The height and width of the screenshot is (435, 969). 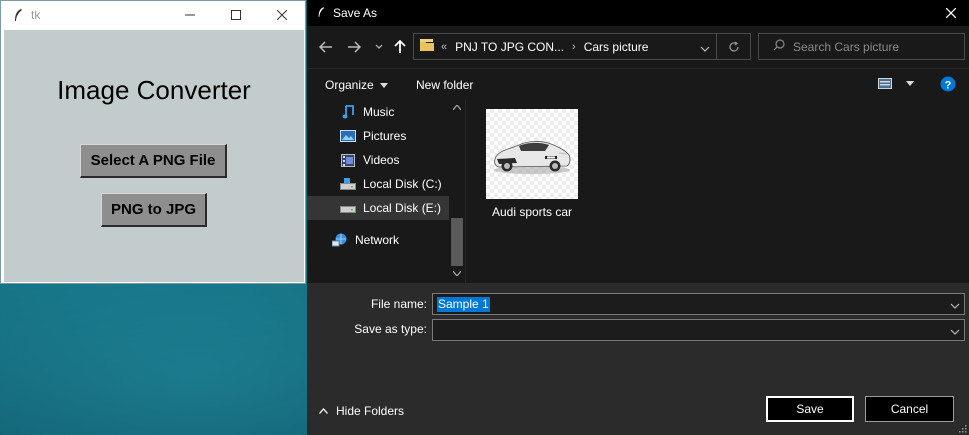 What do you see at coordinates (457, 273) in the screenshot?
I see `scroll-down-icon` at bounding box center [457, 273].